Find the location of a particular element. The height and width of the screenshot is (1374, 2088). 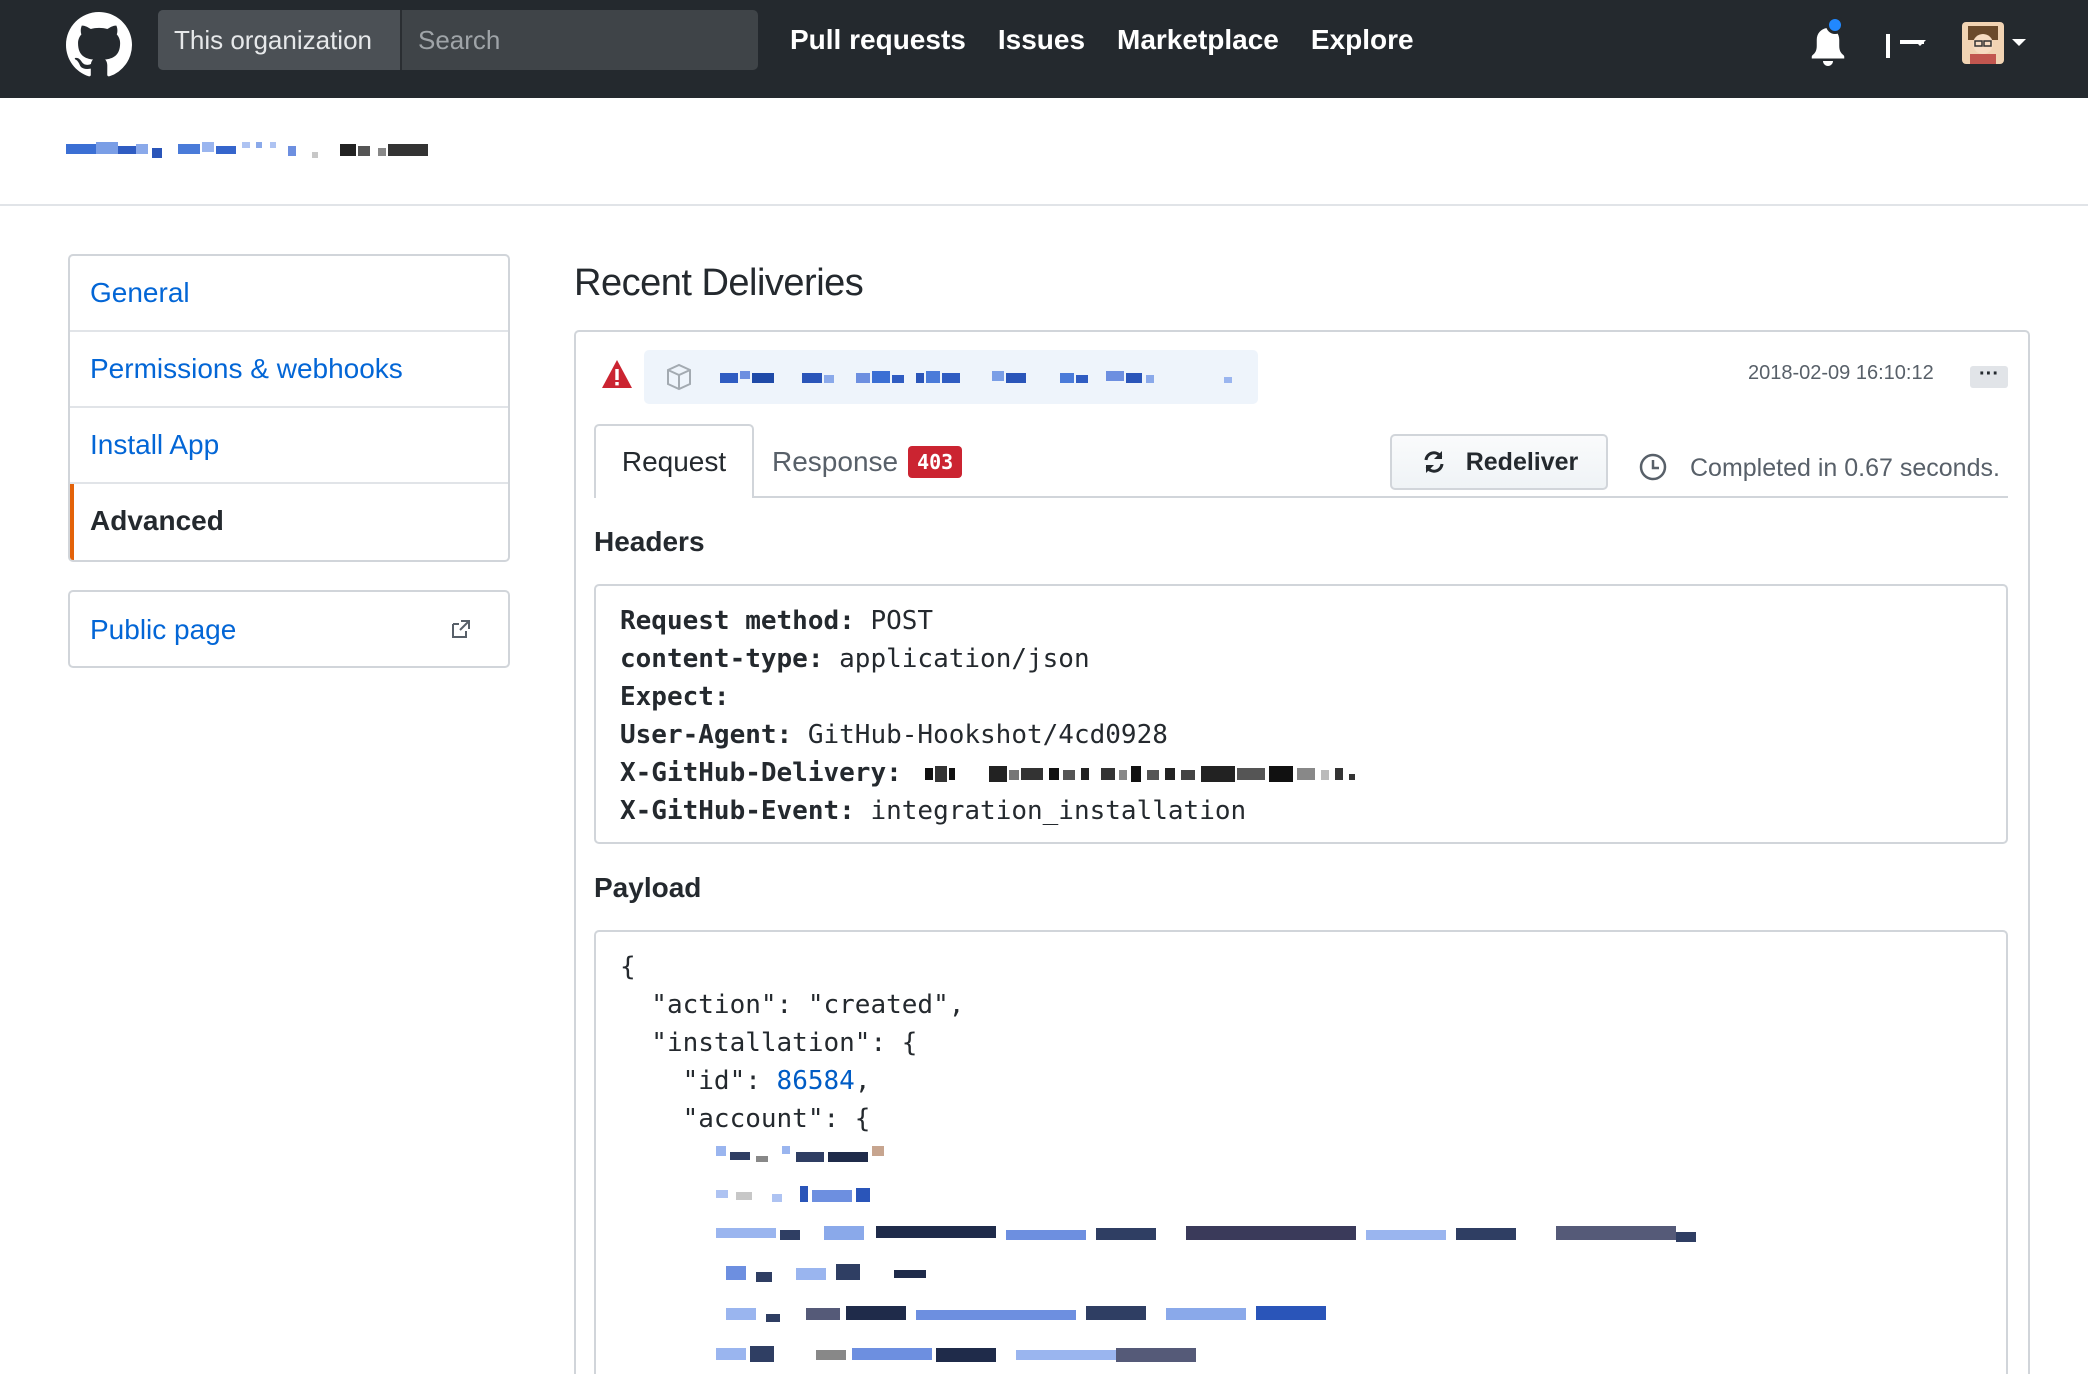

nav-pull-requests: Pull requests is located at coordinates (878, 40).